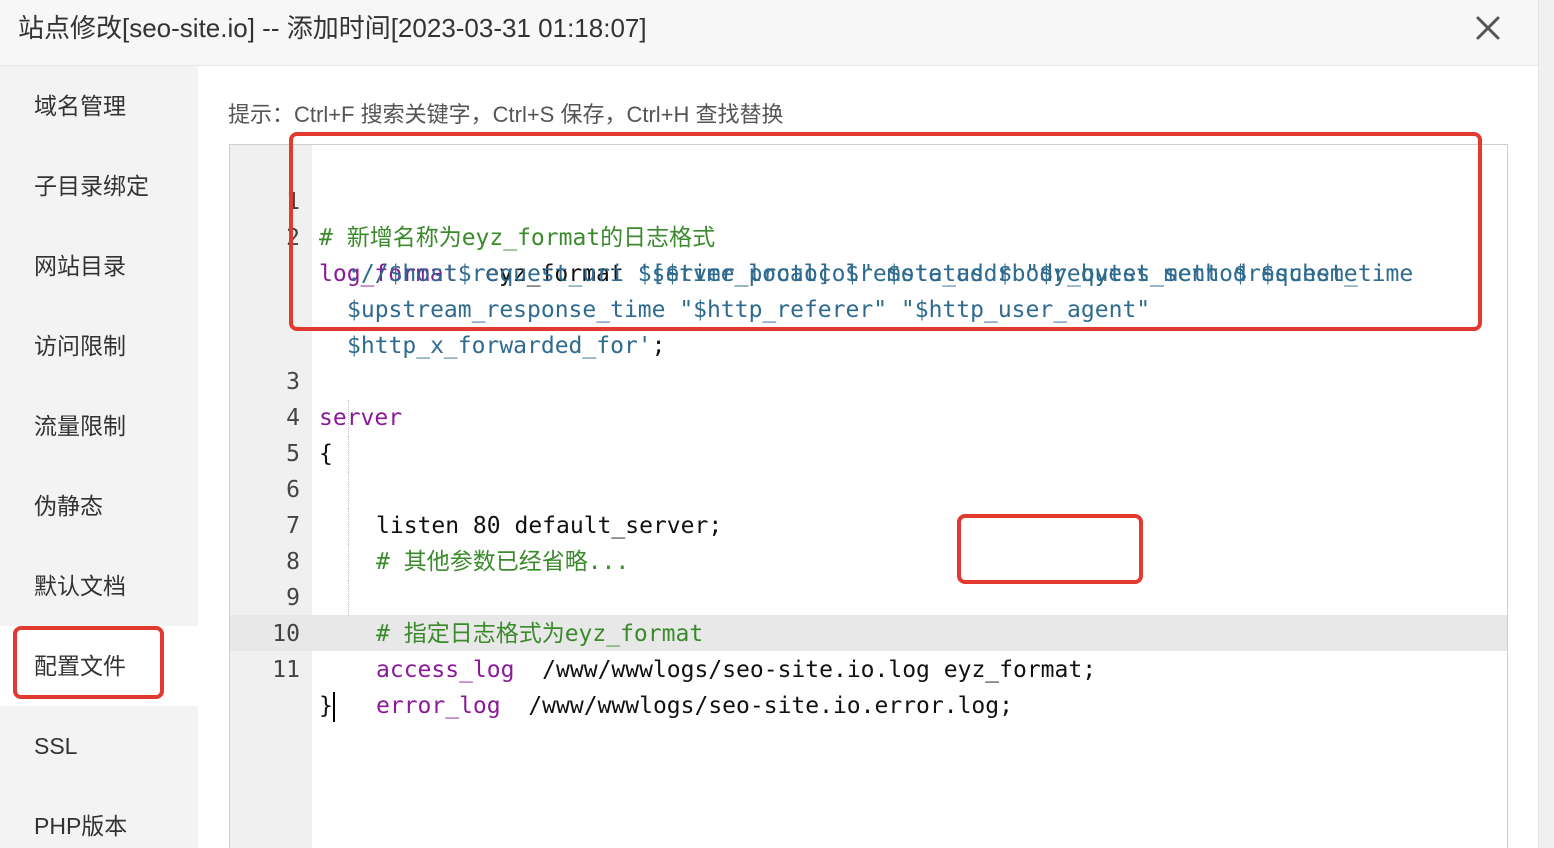  What do you see at coordinates (286, 670) in the screenshot?
I see `line-number: 11` at bounding box center [286, 670].